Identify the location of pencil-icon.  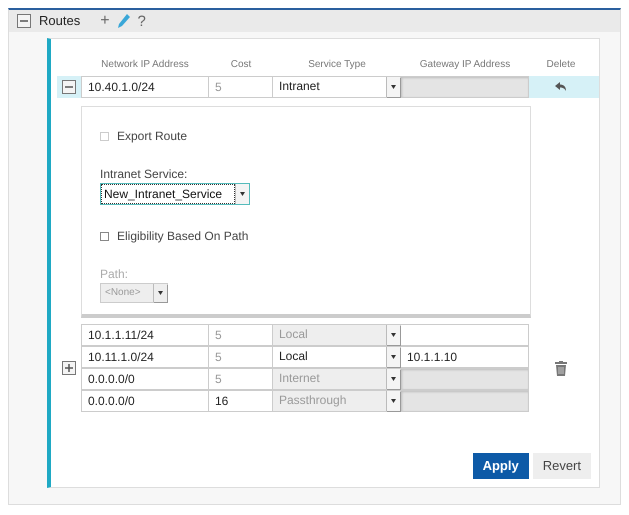
(124, 21).